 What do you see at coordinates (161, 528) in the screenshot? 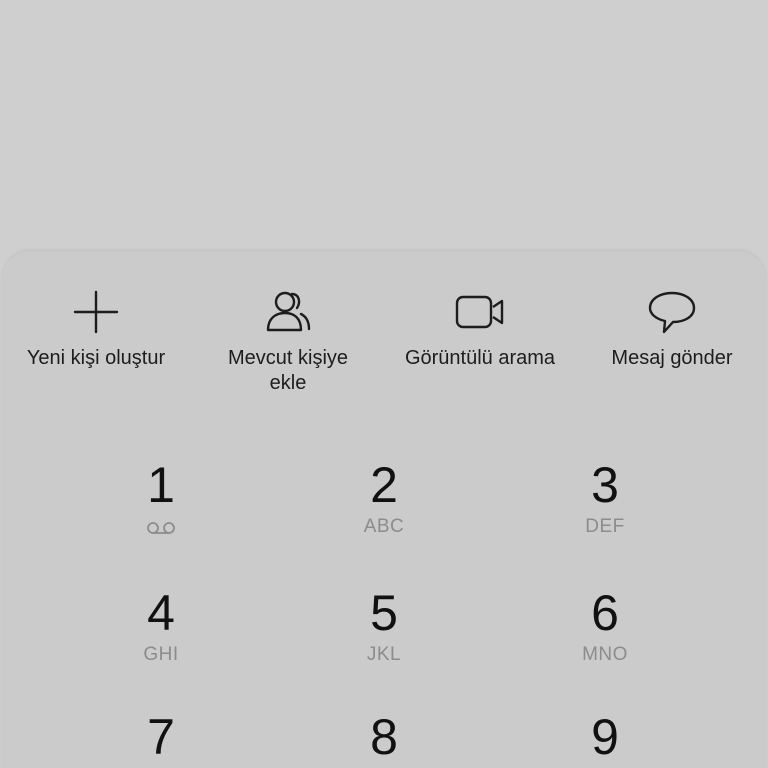
I see `voicemail-icon` at bounding box center [161, 528].